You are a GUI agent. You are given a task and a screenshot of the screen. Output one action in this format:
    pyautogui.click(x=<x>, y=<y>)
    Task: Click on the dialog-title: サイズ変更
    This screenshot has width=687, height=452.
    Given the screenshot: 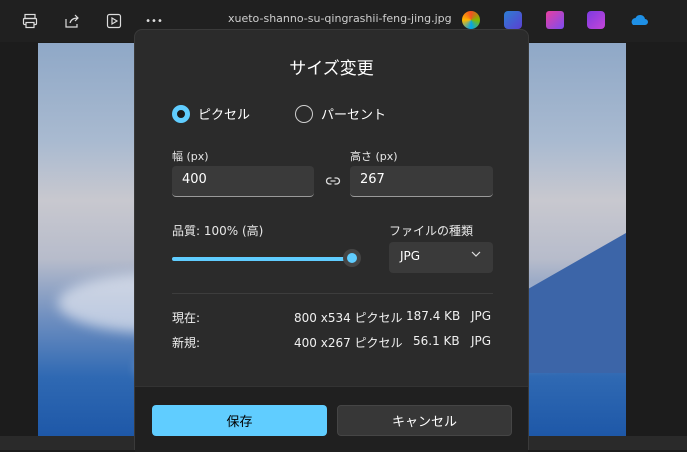 What is the action you would take?
    pyautogui.click(x=331, y=69)
    